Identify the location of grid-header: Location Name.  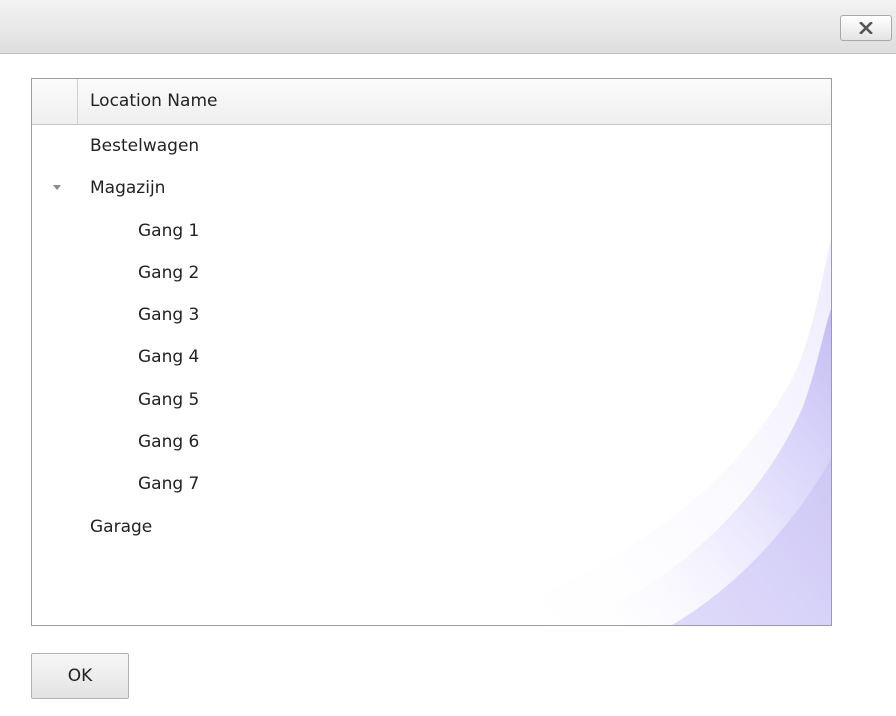
(431, 102).